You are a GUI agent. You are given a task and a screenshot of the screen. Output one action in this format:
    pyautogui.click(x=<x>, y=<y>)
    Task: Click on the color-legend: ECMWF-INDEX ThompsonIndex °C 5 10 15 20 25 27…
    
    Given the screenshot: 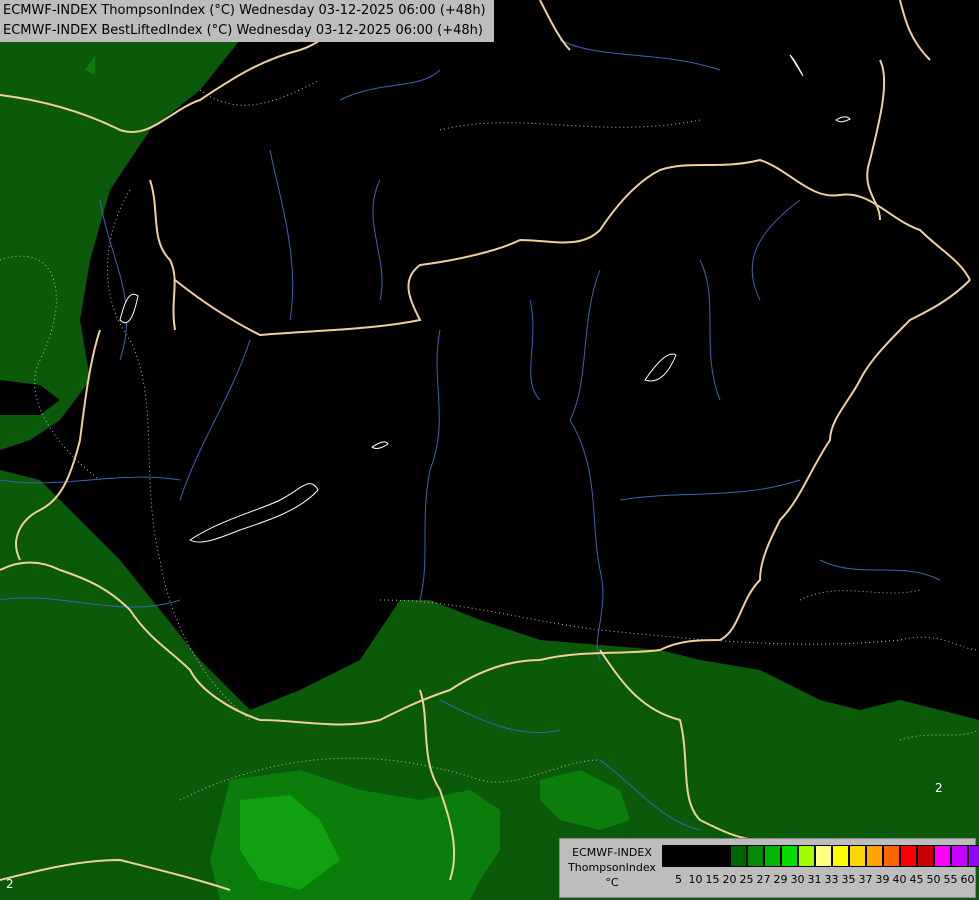 What is the action you would take?
    pyautogui.click(x=769, y=868)
    